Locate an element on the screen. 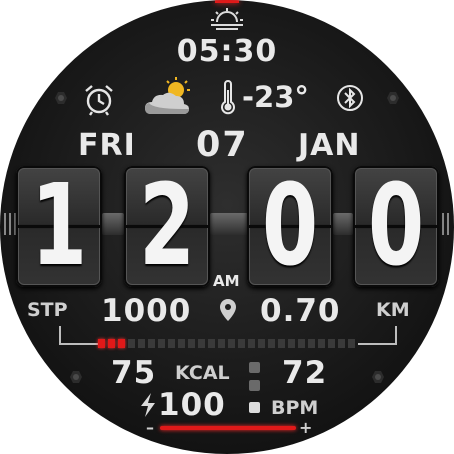  minute-tens-tile: 0 is located at coordinates (290, 226).